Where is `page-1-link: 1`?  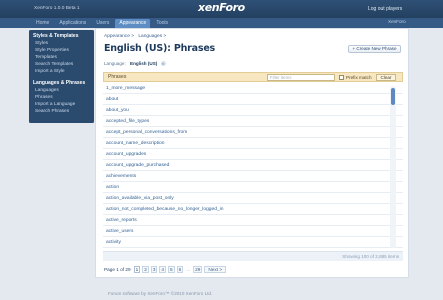
page-1-link: 1 is located at coordinates (137, 269).